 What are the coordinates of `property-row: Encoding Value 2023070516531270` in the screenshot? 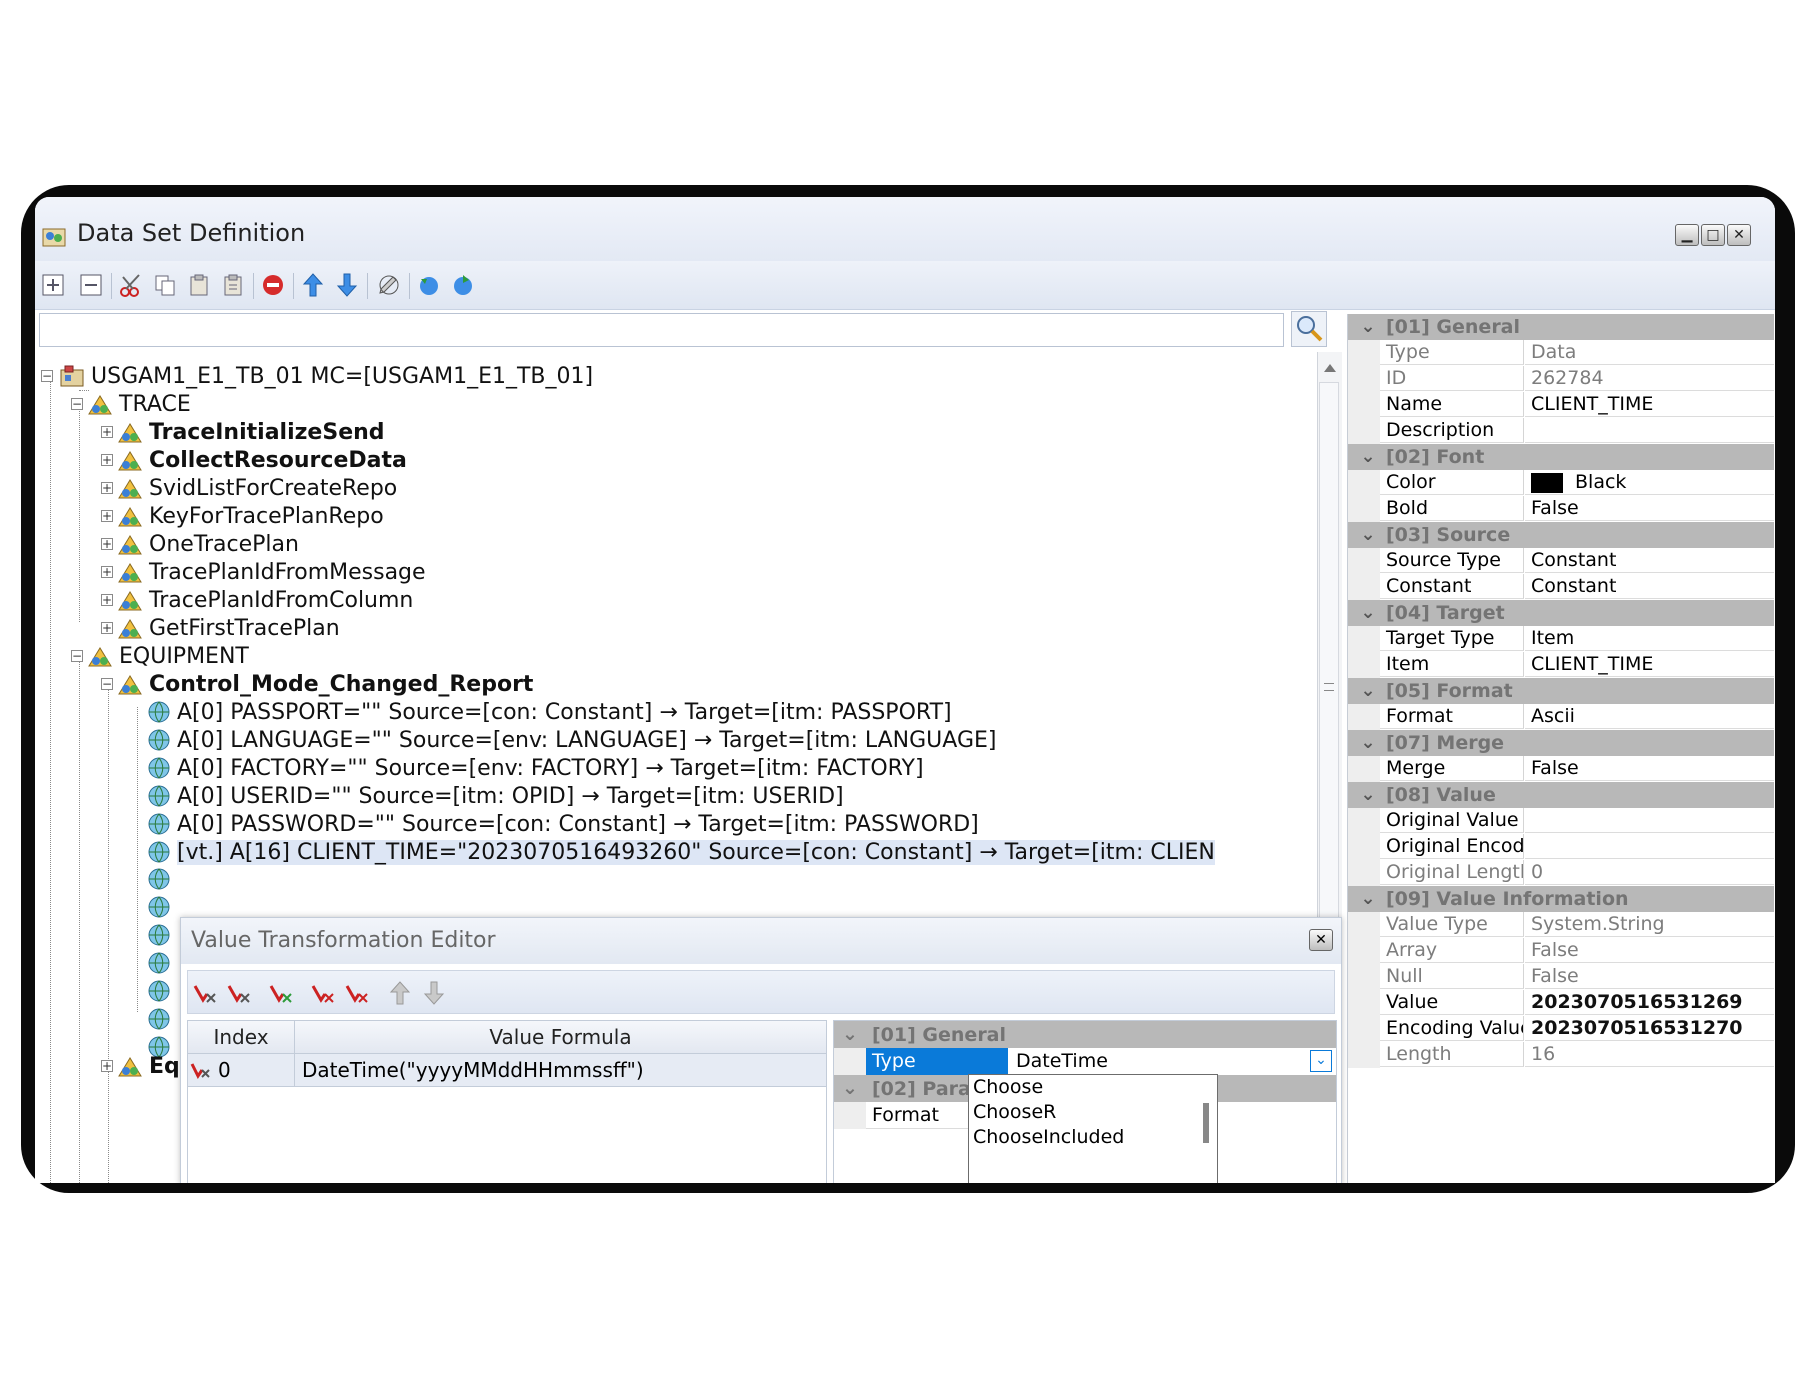 It's located at (1561, 1029).